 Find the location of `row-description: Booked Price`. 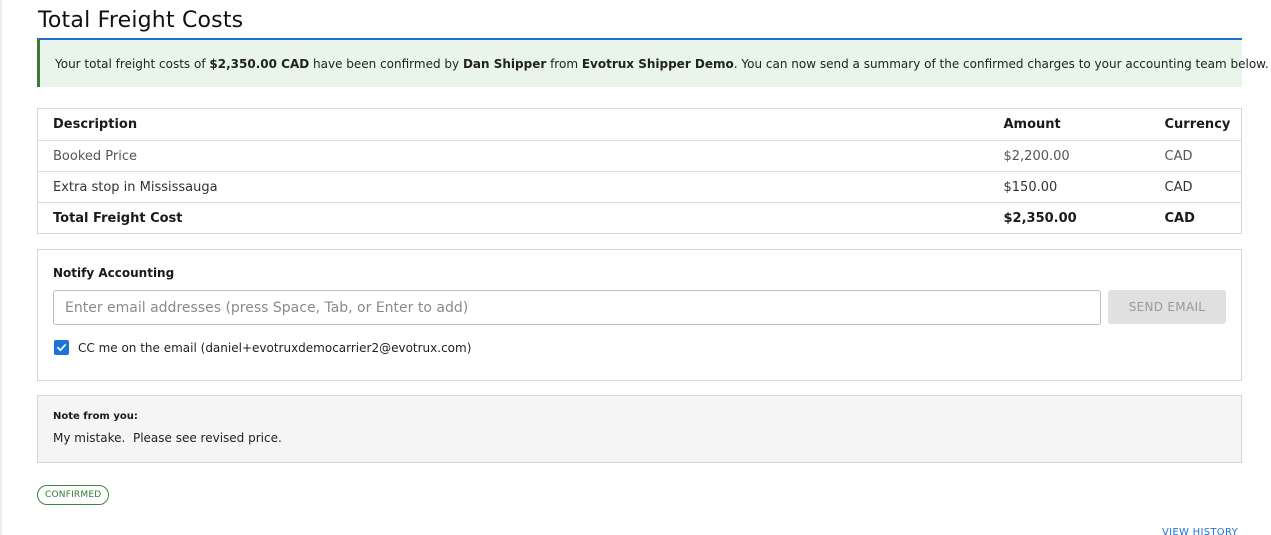

row-description: Booked Price is located at coordinates (95, 156).